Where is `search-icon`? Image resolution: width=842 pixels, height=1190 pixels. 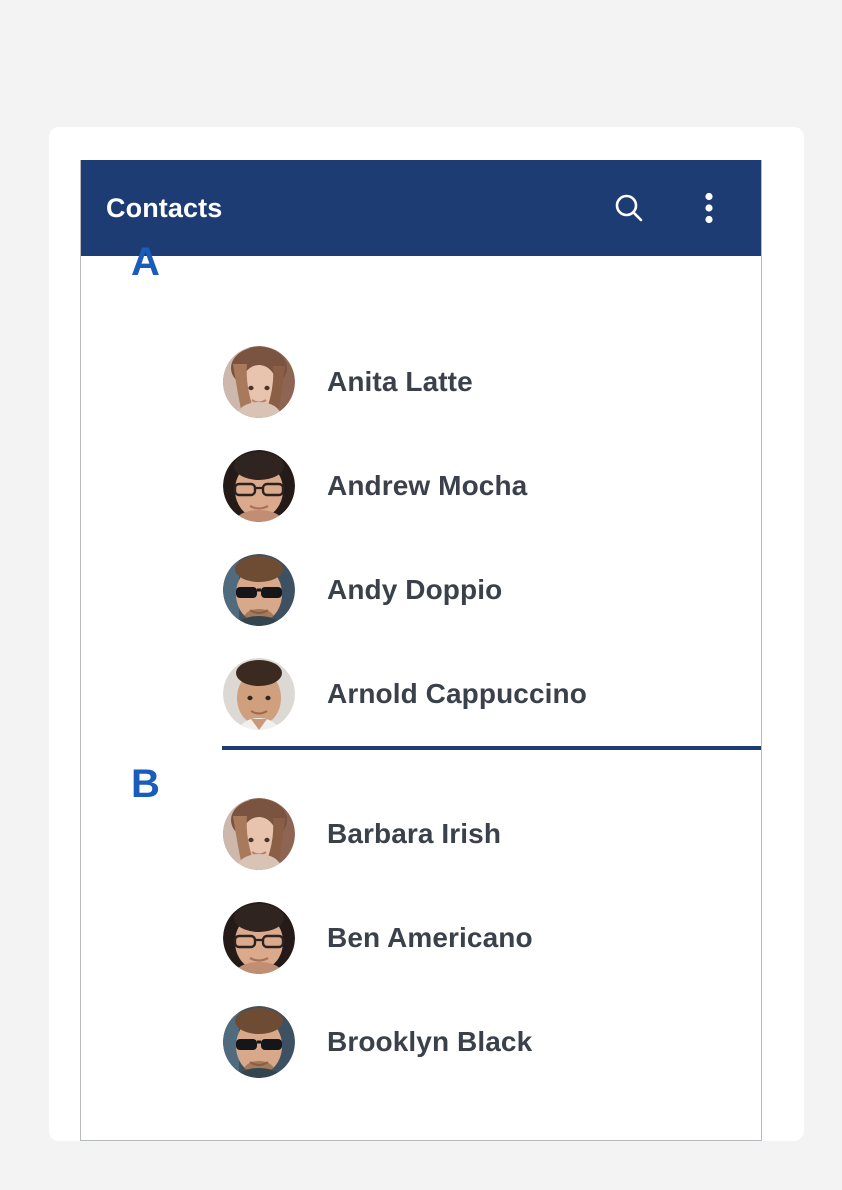 search-icon is located at coordinates (629, 208).